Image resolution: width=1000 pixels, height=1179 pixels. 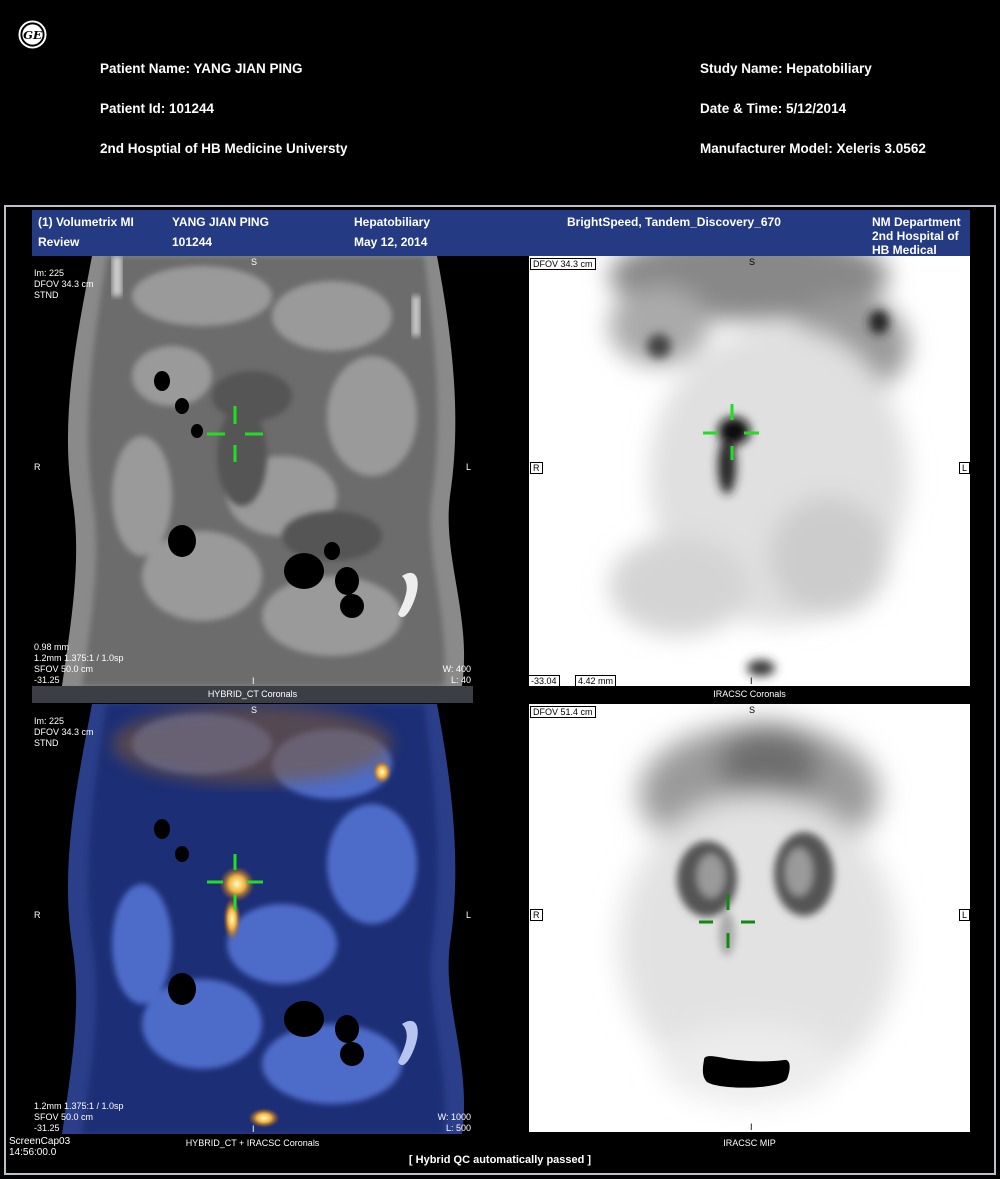 What do you see at coordinates (252, 1143) in the screenshot?
I see `fusion-viewport-label: HYBRID_CT + IRACSC Coronals` at bounding box center [252, 1143].